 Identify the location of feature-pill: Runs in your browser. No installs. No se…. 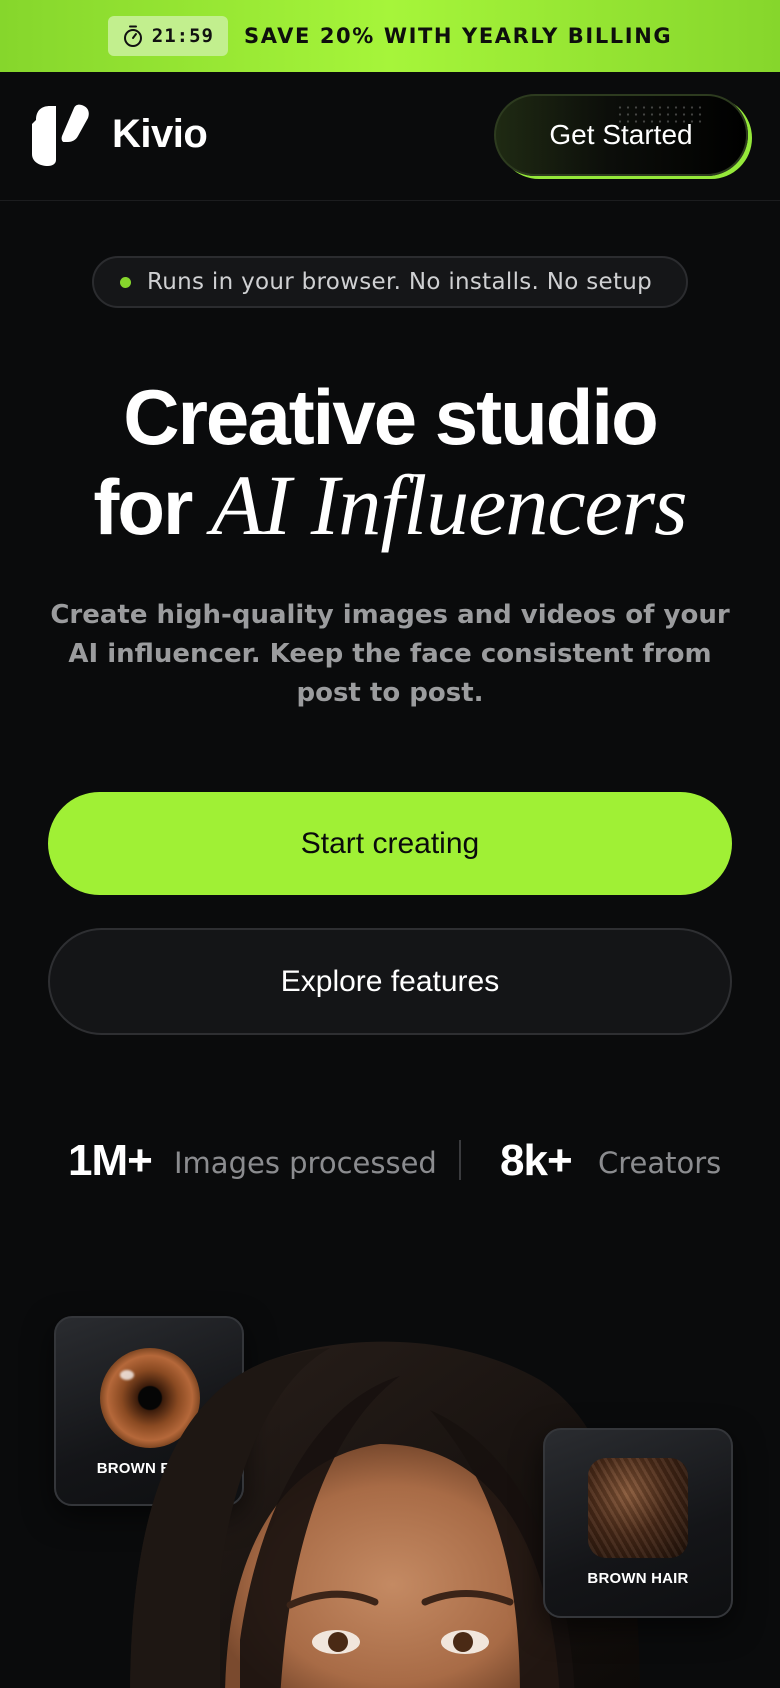
(390, 282).